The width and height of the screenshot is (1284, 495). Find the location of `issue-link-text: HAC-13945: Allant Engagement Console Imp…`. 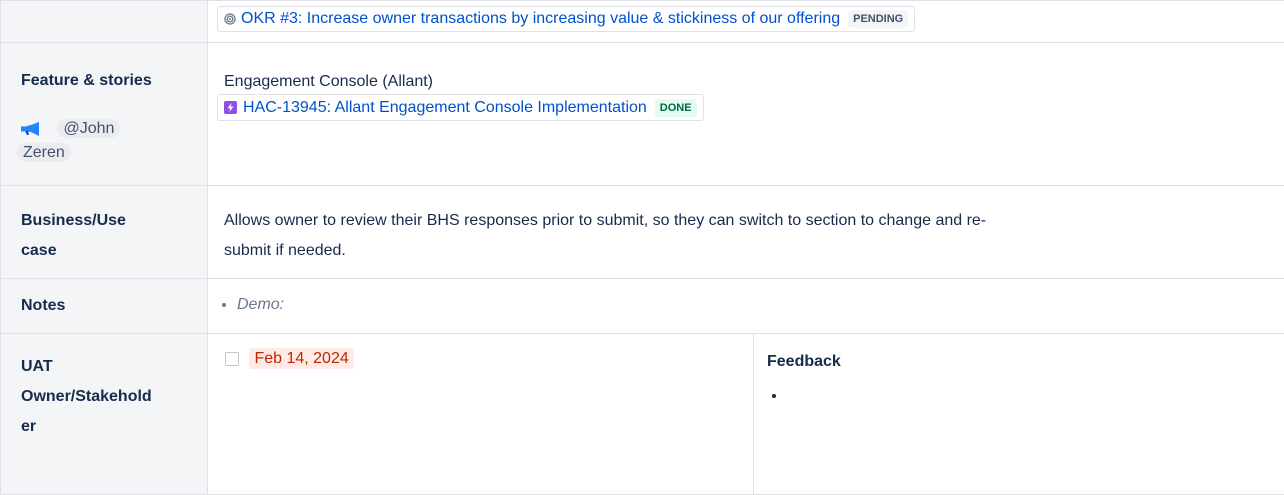

issue-link-text: HAC-13945: Allant Engagement Console Imp… is located at coordinates (445, 108).